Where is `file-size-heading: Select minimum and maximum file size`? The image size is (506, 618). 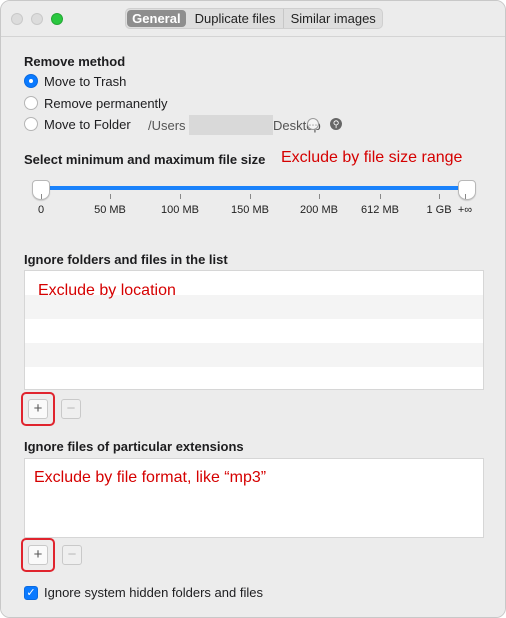
file-size-heading: Select minimum and maximum file size is located at coordinates (145, 159).